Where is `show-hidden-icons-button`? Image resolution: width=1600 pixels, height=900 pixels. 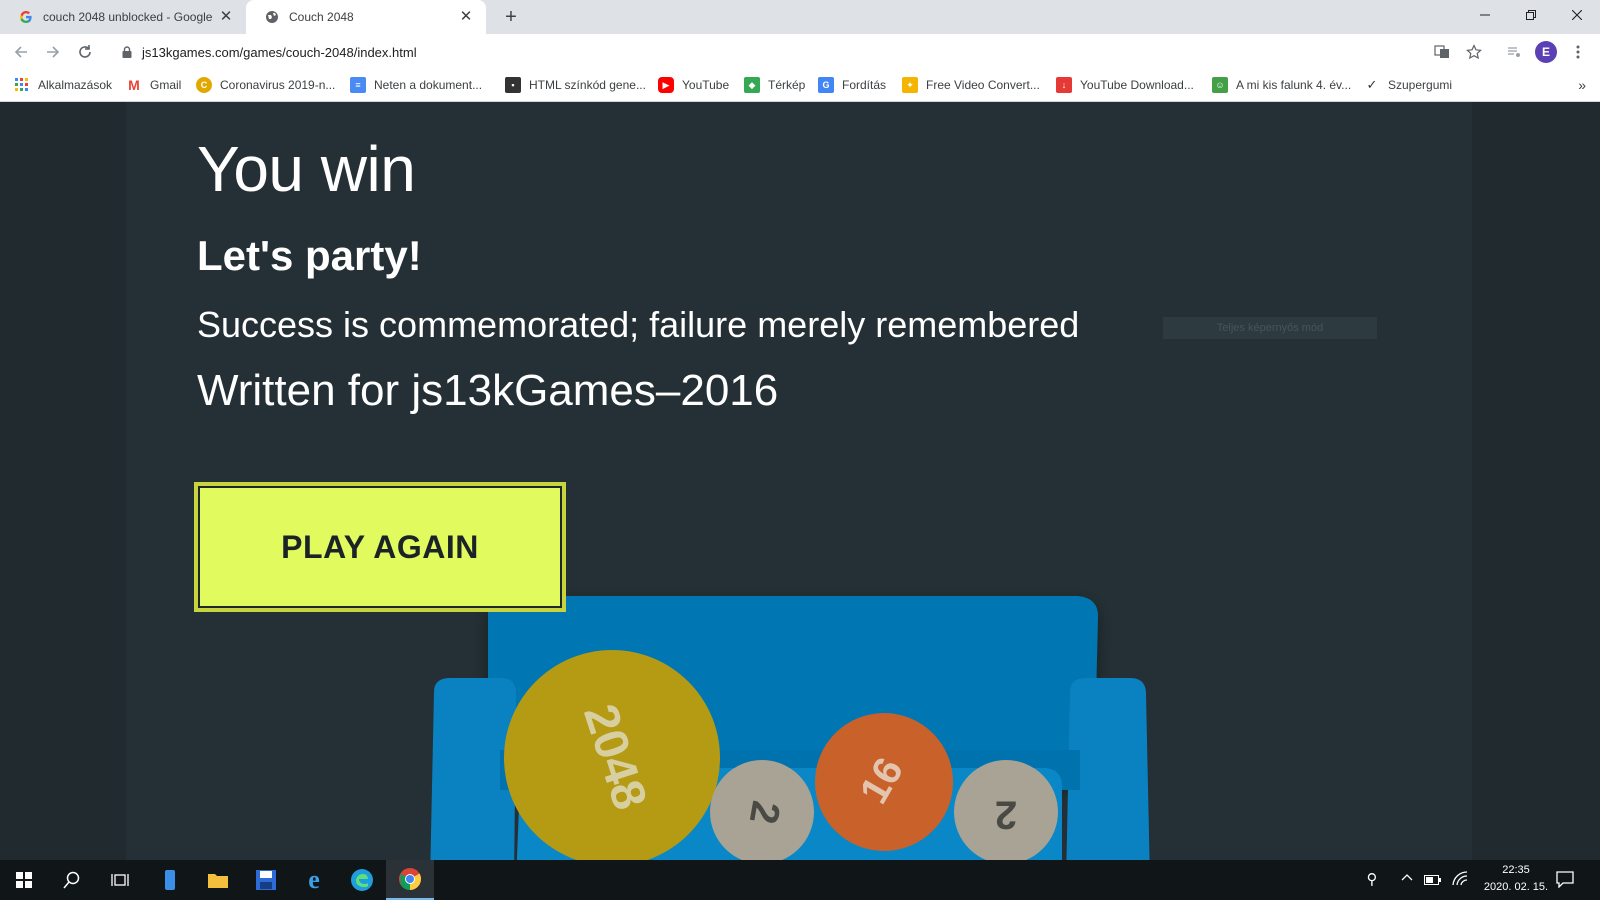 show-hidden-icons-button is located at coordinates (1408, 880).